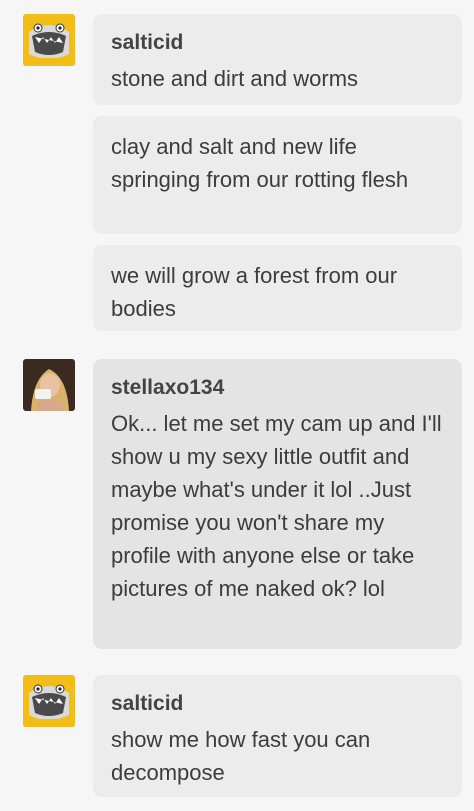  Describe the element at coordinates (235, 78) in the screenshot. I see `message-text: stone and dirt and worms` at that location.